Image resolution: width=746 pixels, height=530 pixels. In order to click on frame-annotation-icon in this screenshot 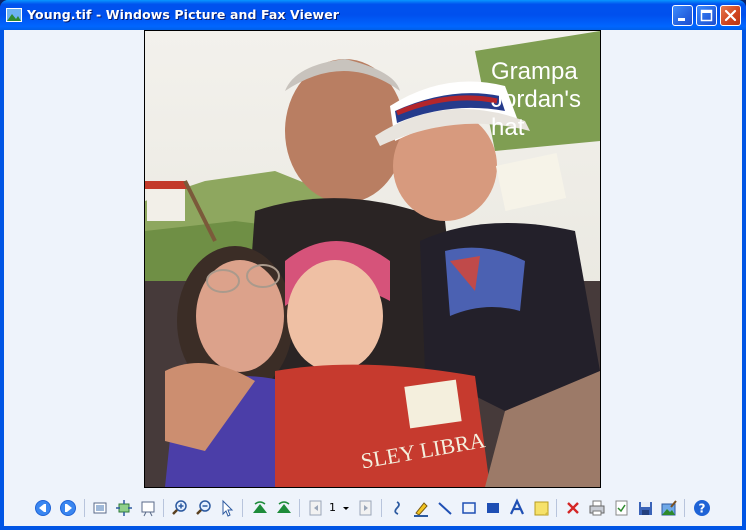, I will do `click(469, 508)`.